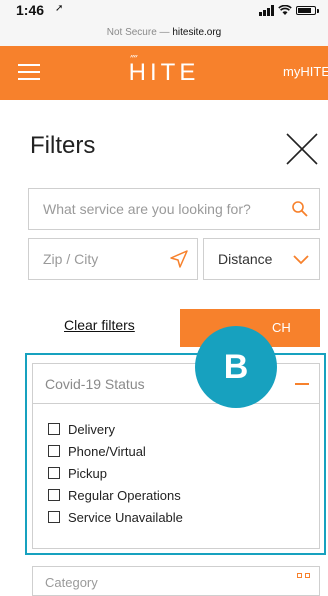 The image size is (328, 596). I want to click on option-label: Pickup, so click(88, 473).